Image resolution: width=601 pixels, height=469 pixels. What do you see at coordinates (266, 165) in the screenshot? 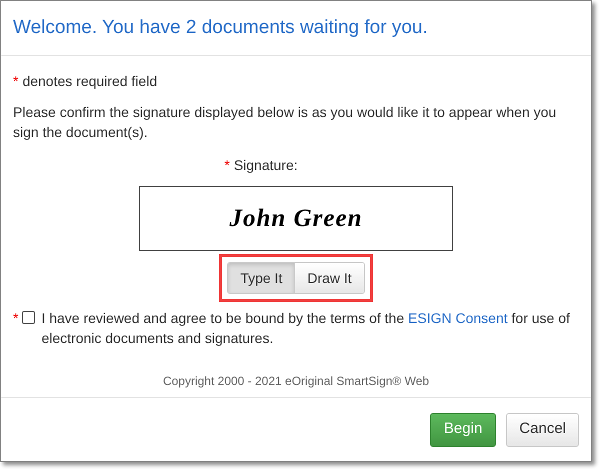
I see `signature-label: Signature:` at bounding box center [266, 165].